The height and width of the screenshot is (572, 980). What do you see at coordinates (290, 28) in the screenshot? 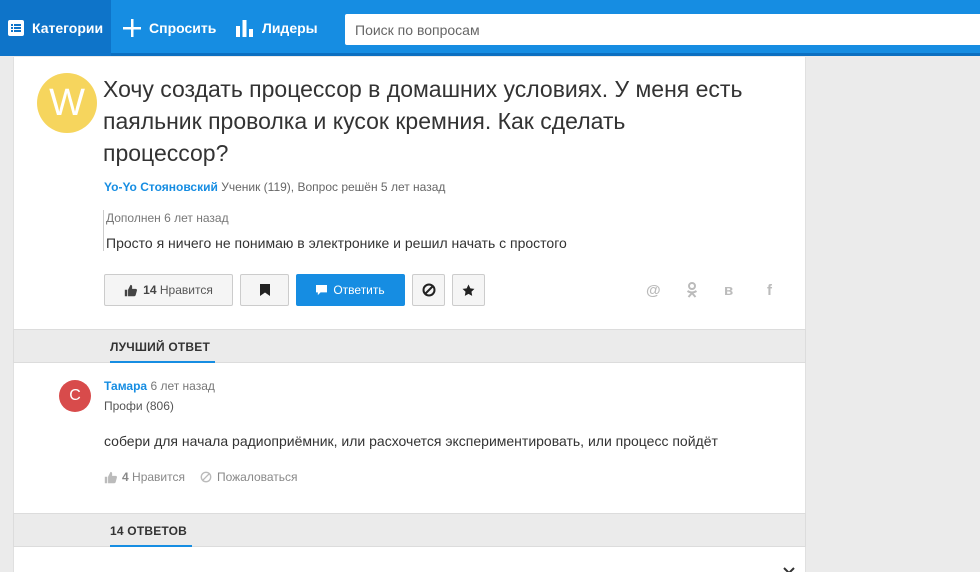
I see `leaders-label: Лидеры` at bounding box center [290, 28].